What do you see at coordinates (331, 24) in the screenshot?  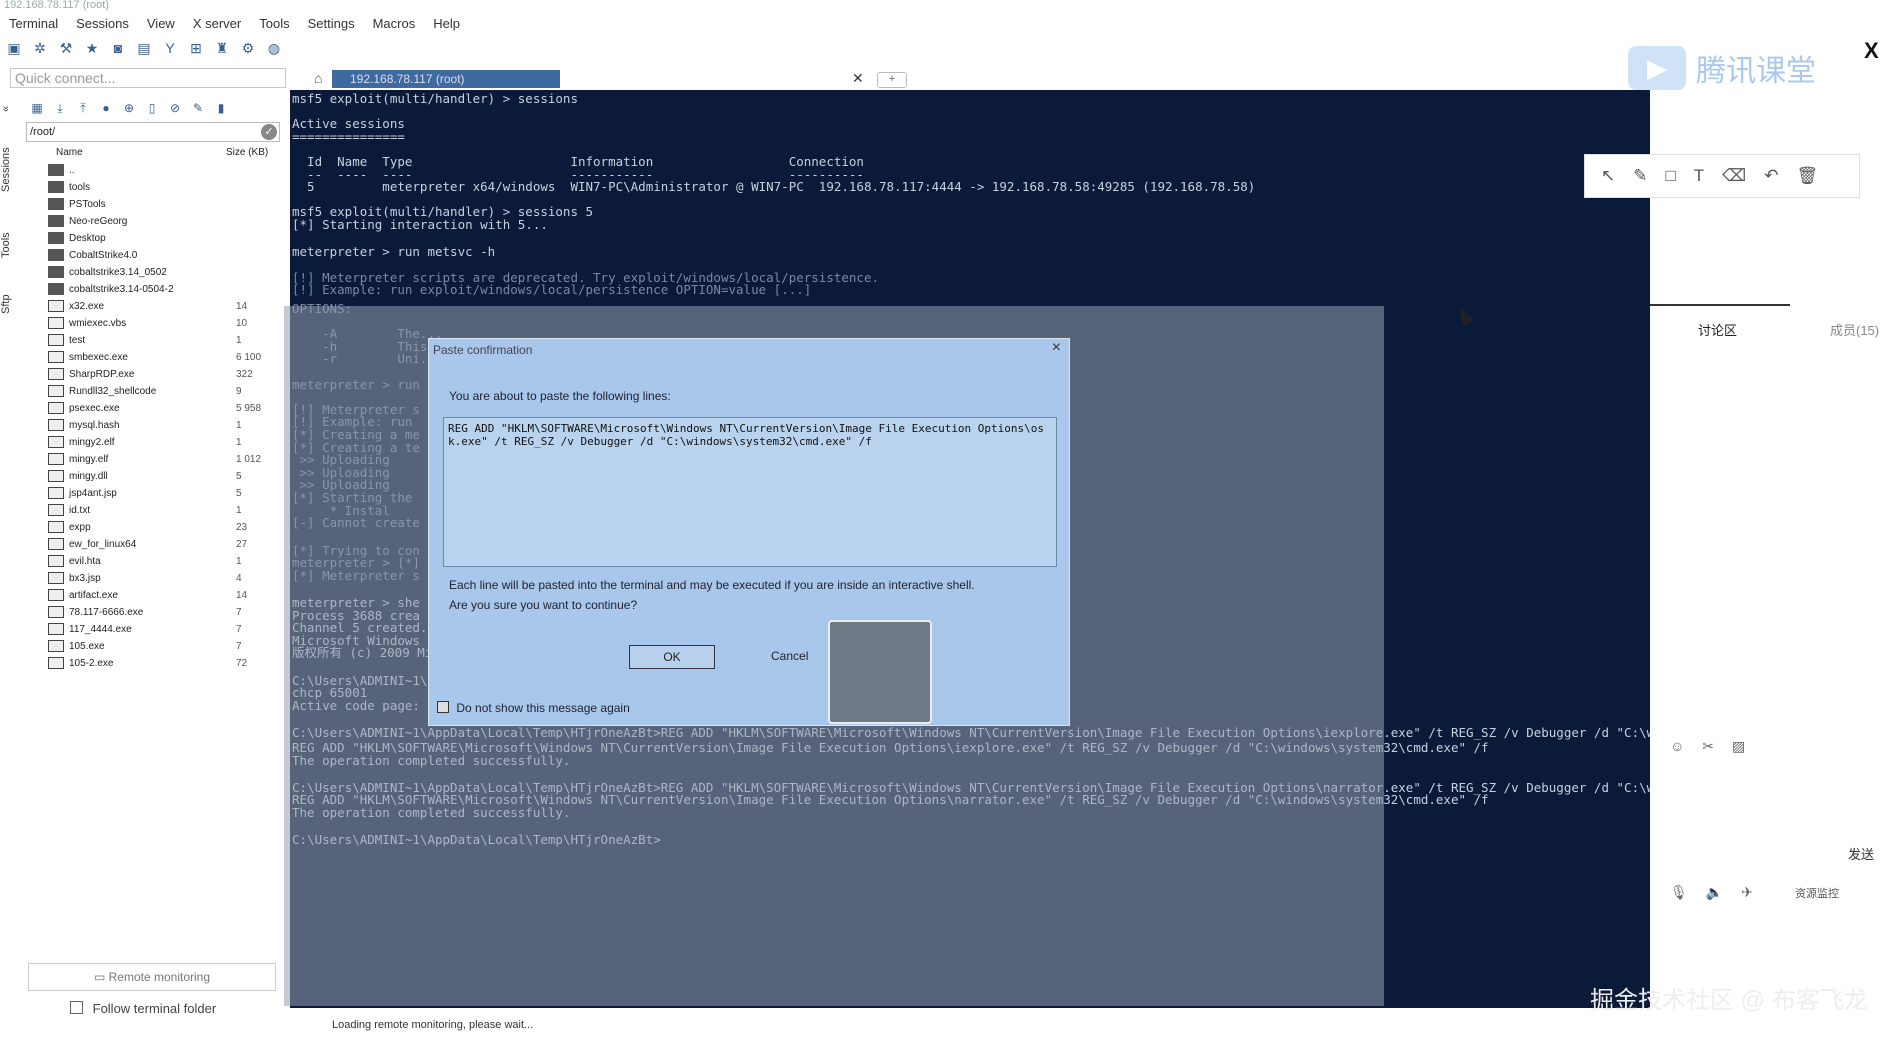 I see `menu-settings: Settings` at bounding box center [331, 24].